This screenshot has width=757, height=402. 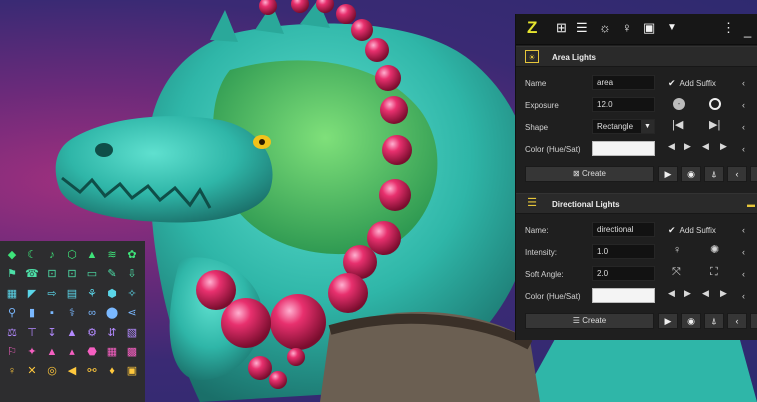 What do you see at coordinates (32, 255) in the screenshot?
I see `palette-icon: ☾` at bounding box center [32, 255].